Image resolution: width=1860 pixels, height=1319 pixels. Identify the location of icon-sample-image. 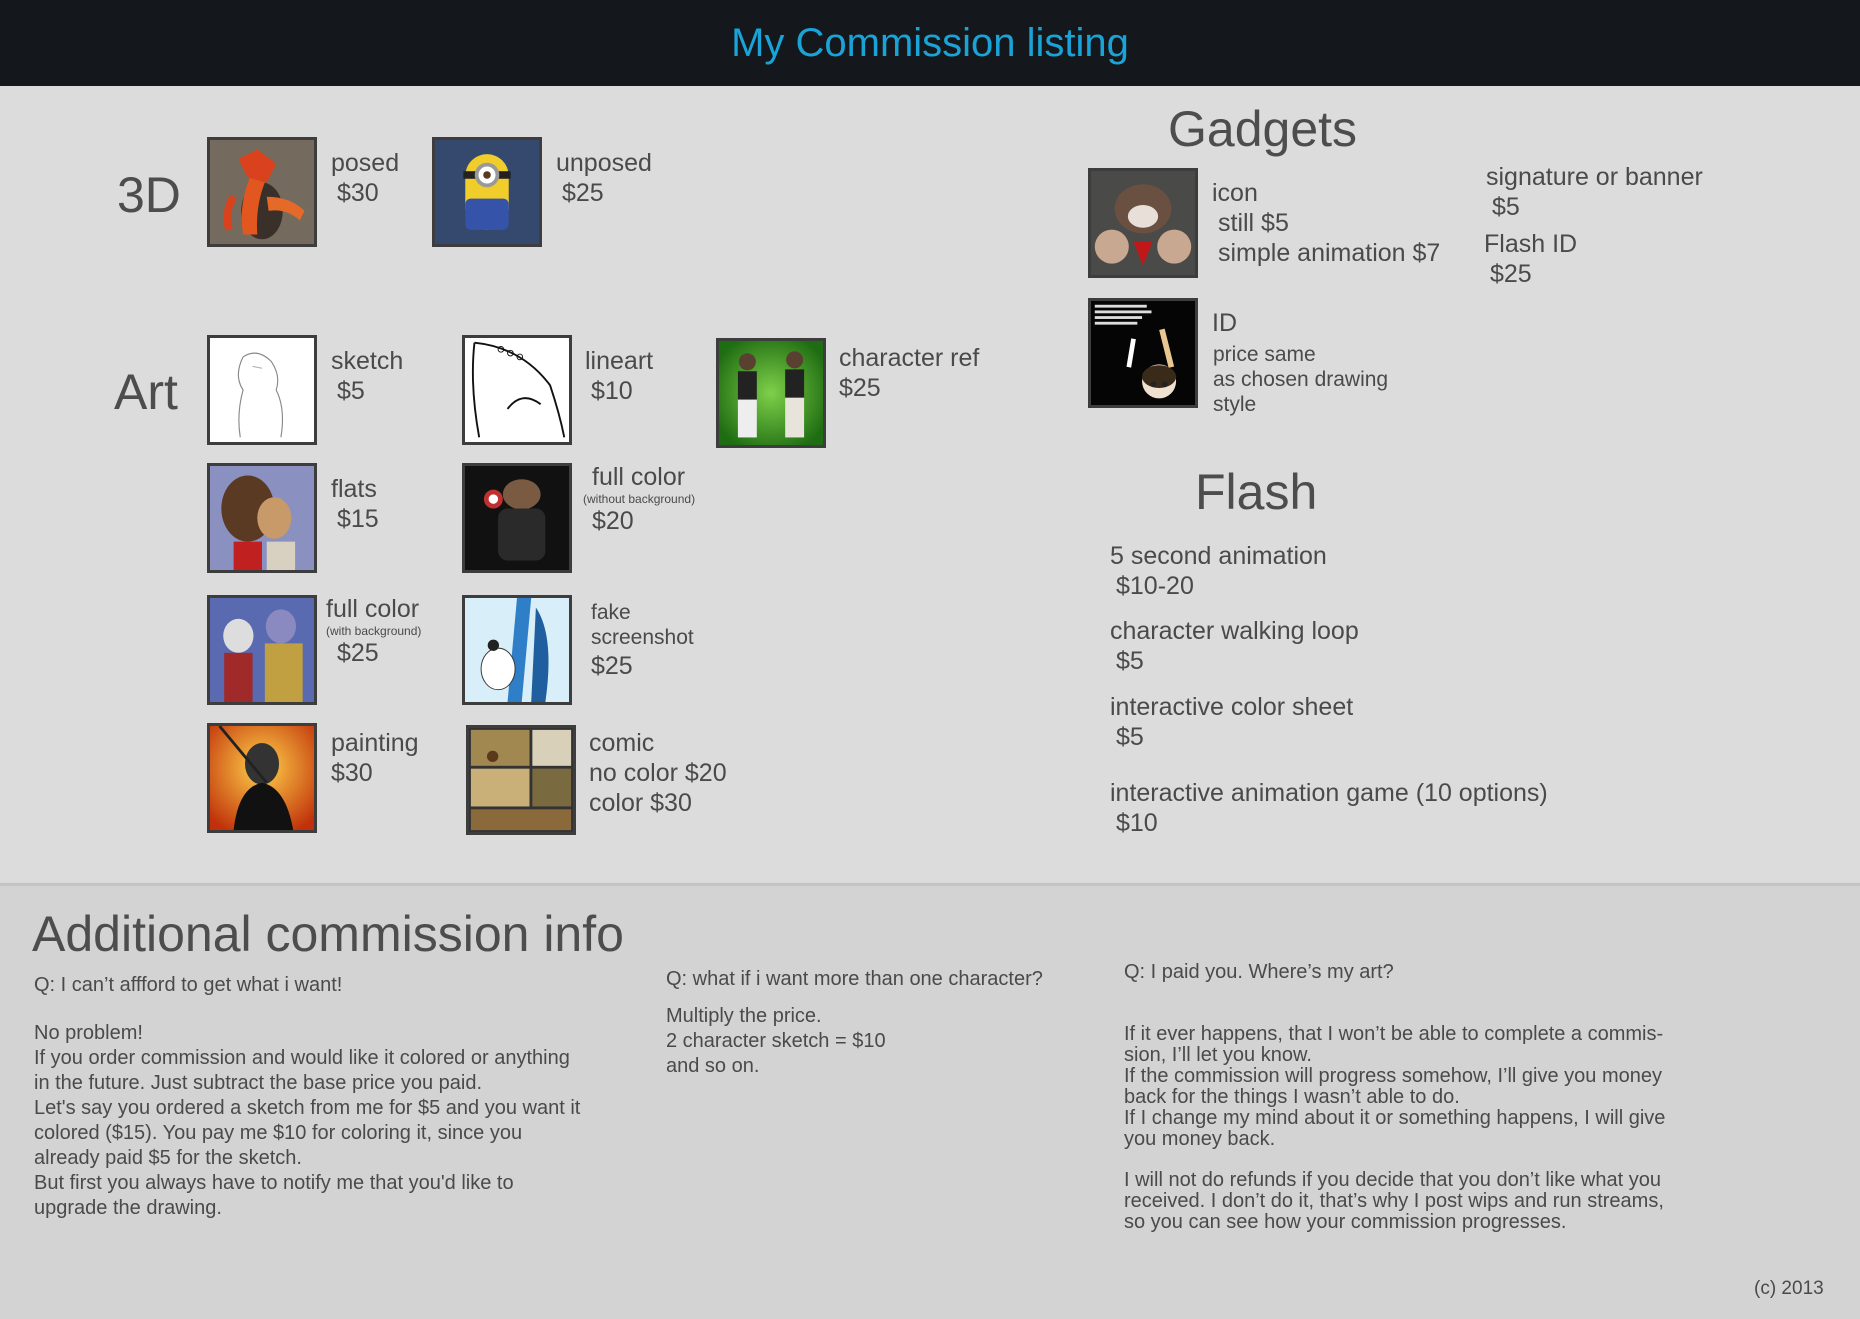
(1143, 223).